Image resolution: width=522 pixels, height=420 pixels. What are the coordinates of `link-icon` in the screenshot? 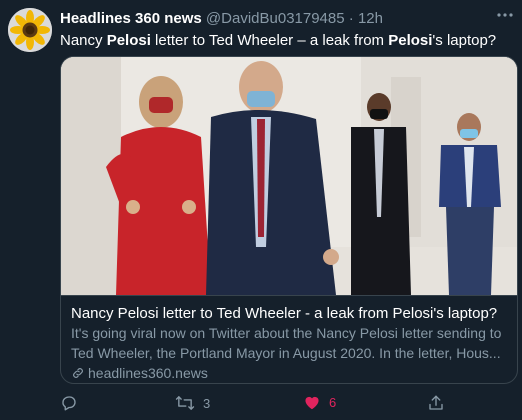 It's located at (78, 373).